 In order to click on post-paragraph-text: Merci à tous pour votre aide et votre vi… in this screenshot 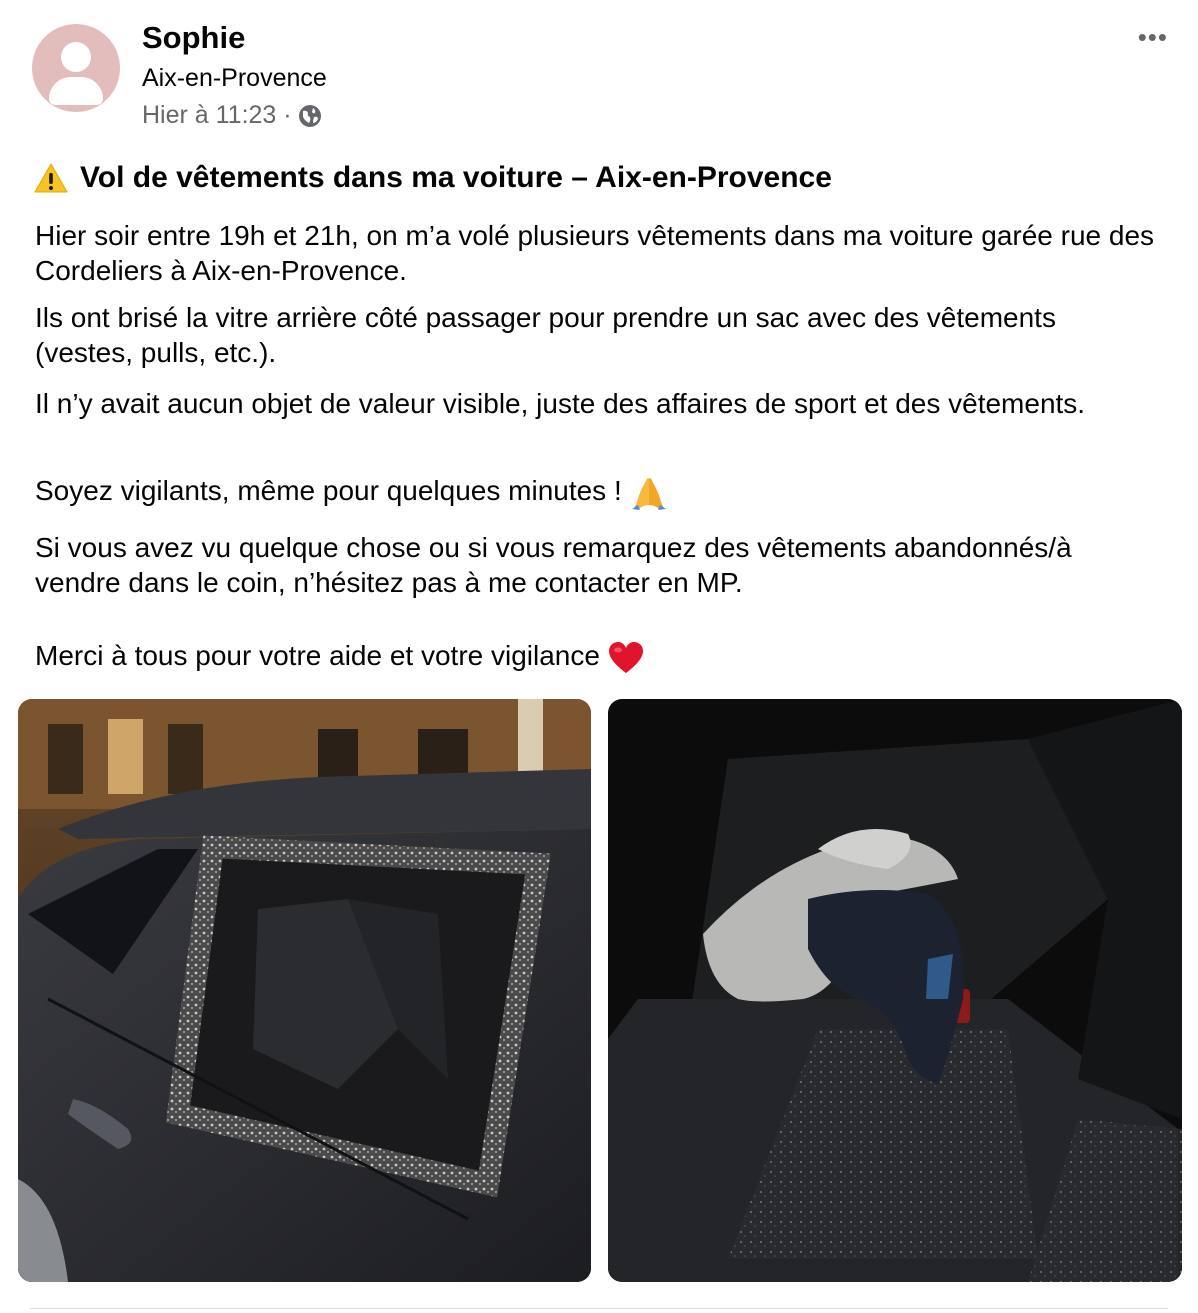, I will do `click(317, 655)`.